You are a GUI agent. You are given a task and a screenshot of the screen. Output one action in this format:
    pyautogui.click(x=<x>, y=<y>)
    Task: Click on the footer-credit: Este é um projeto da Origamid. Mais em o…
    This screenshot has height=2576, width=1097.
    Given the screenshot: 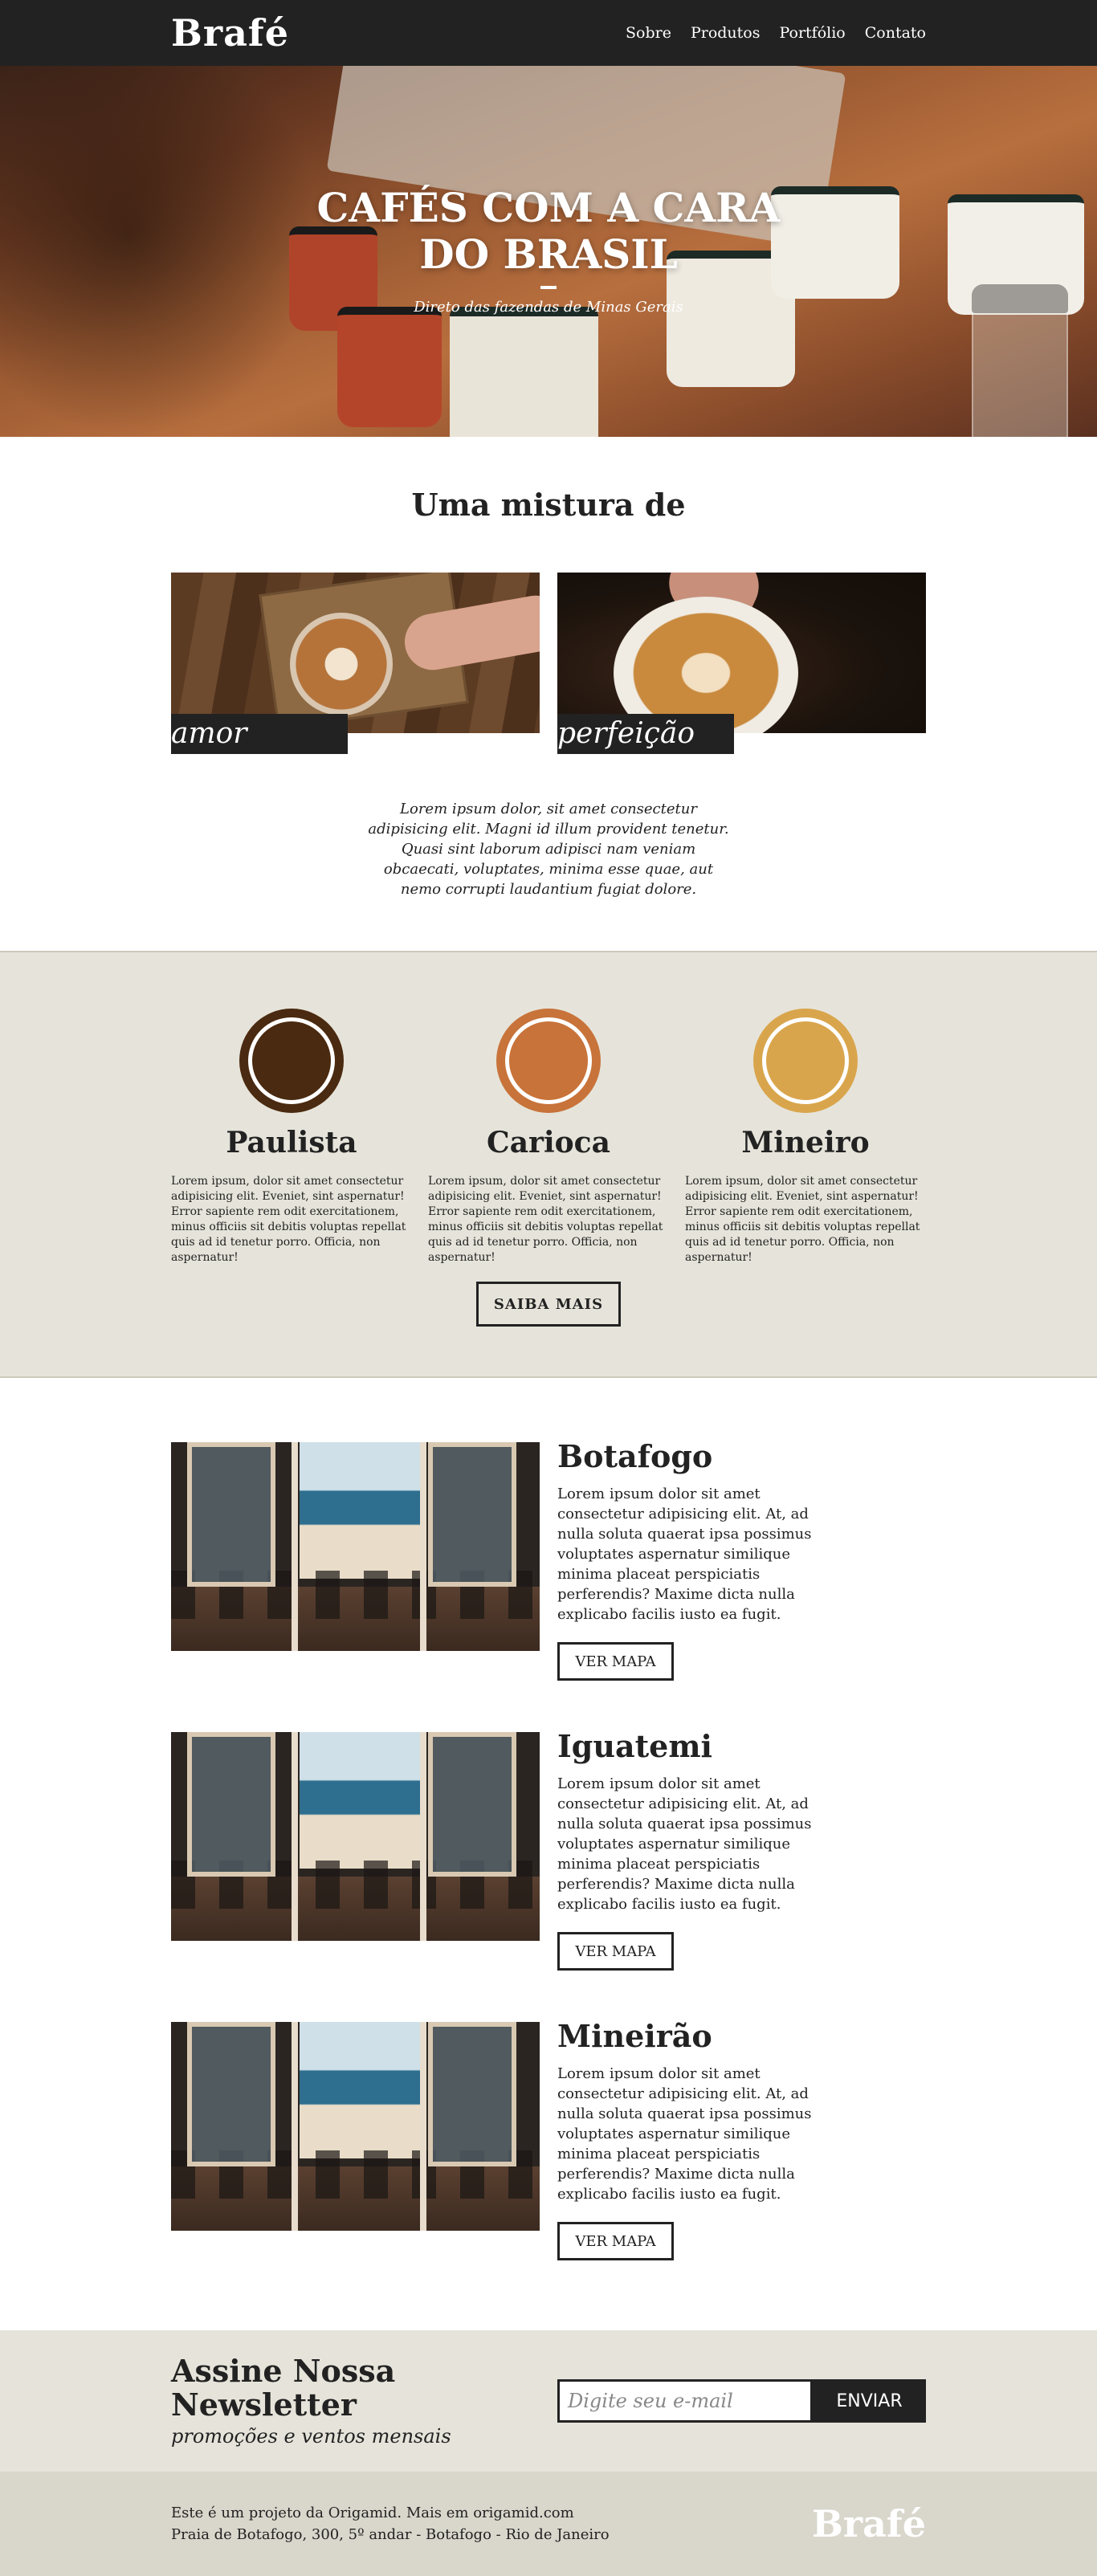 What is the action you would take?
    pyautogui.click(x=372, y=2513)
    